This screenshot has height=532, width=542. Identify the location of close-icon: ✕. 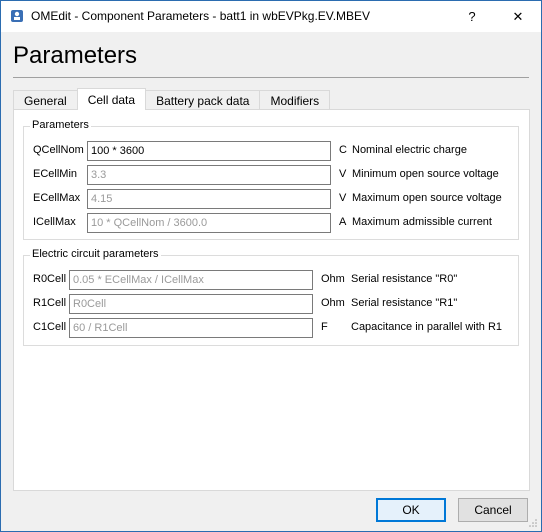
(518, 16).